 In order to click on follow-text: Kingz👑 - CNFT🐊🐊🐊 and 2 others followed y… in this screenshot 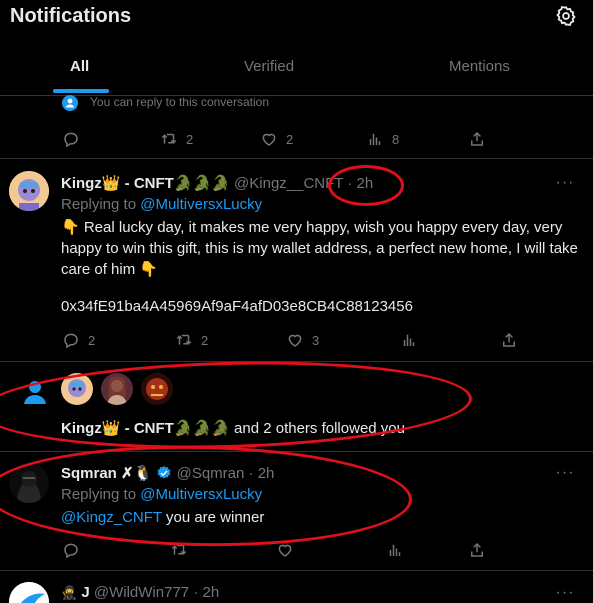, I will do `click(233, 428)`.